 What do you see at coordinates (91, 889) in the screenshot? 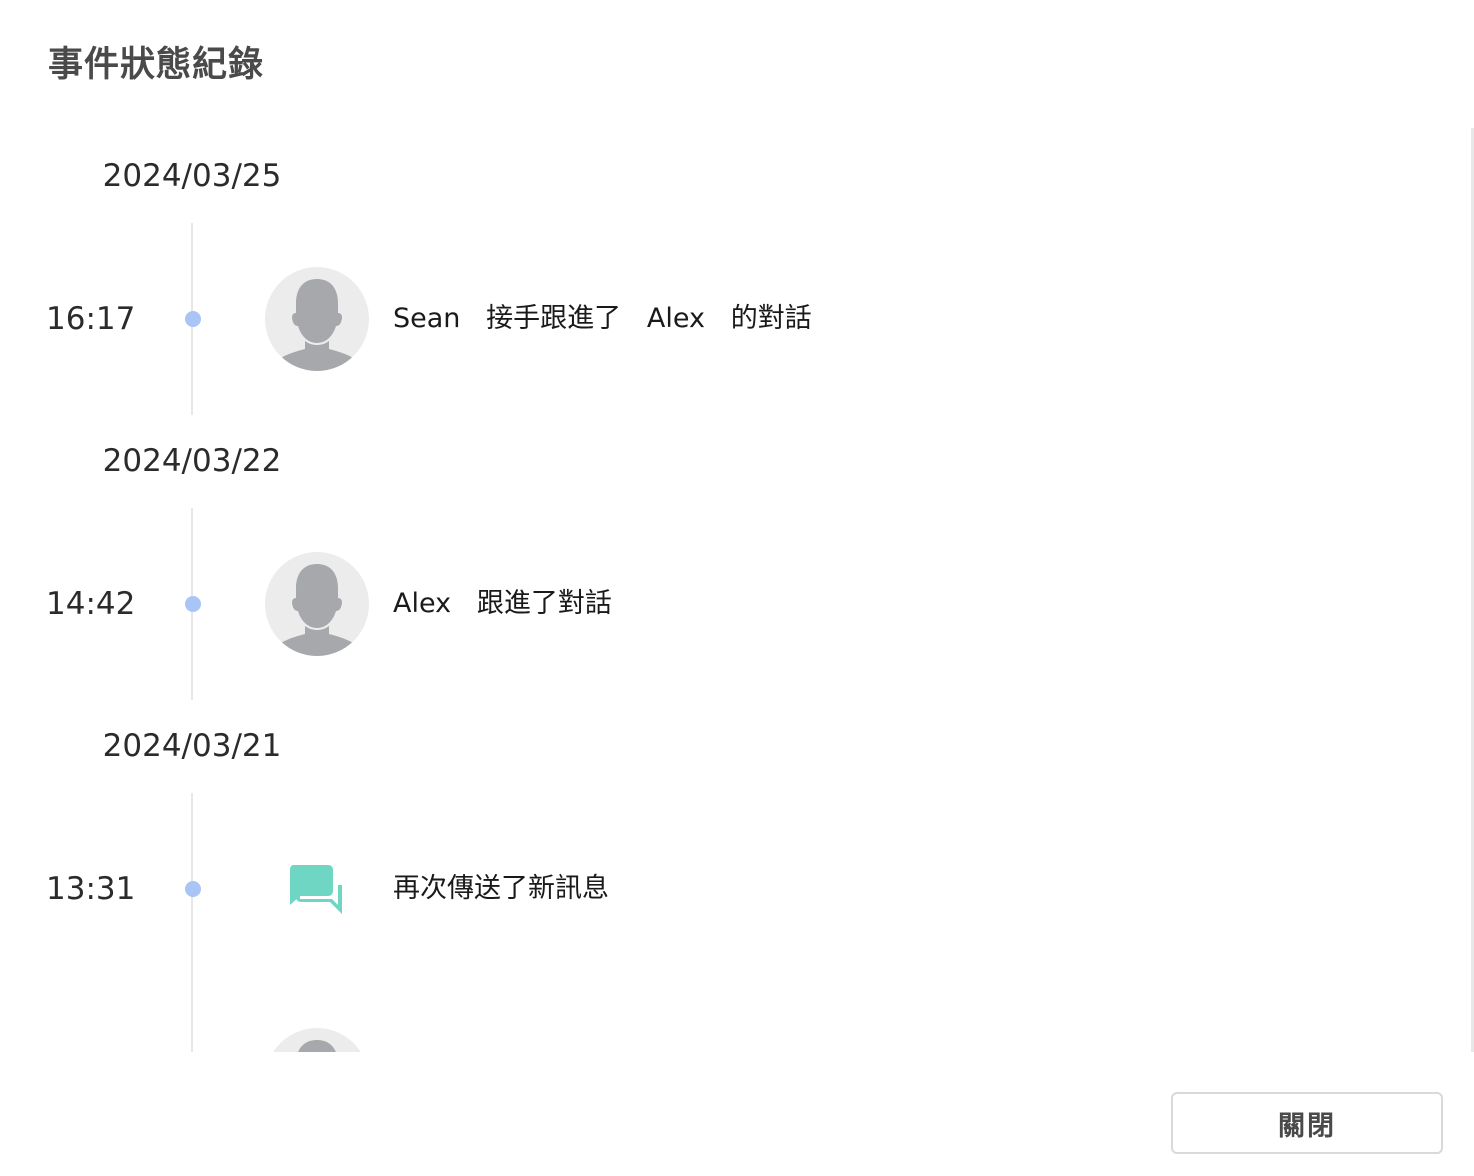
I see `event-time: 13:31` at bounding box center [91, 889].